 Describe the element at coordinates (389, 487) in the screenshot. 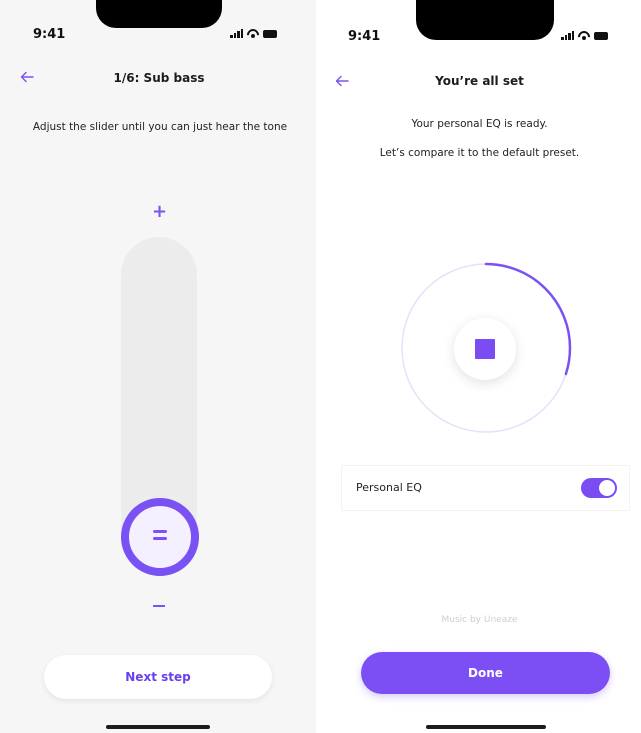

I see `personal-eq-label: Personal EQ` at that location.